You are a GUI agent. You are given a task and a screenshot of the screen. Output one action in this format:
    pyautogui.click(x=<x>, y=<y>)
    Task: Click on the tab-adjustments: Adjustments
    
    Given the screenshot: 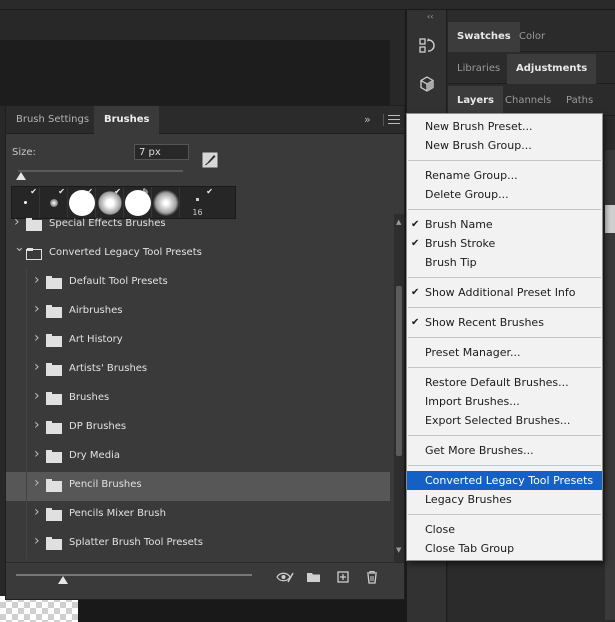 What is the action you would take?
    pyautogui.click(x=552, y=69)
    